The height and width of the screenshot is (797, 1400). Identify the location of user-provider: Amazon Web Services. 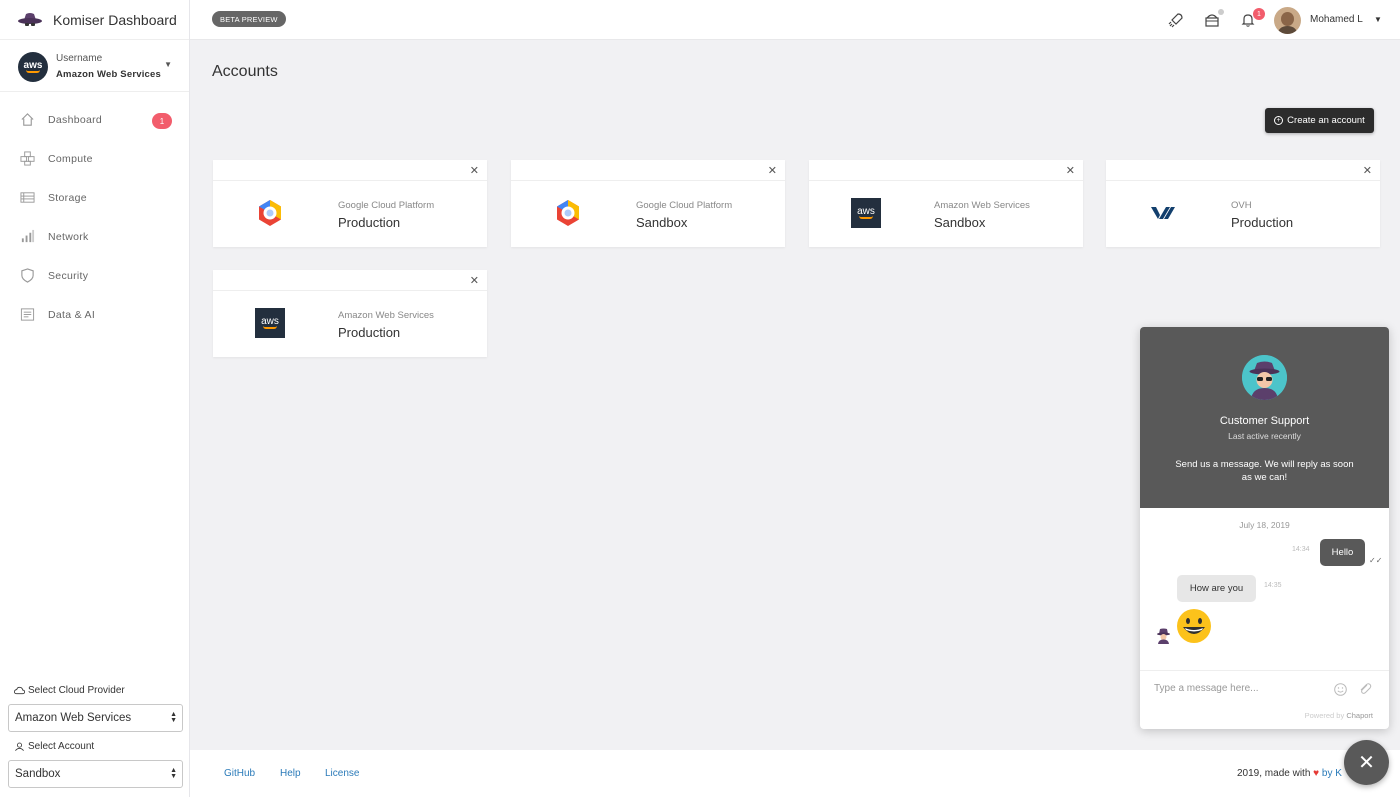
(108, 74).